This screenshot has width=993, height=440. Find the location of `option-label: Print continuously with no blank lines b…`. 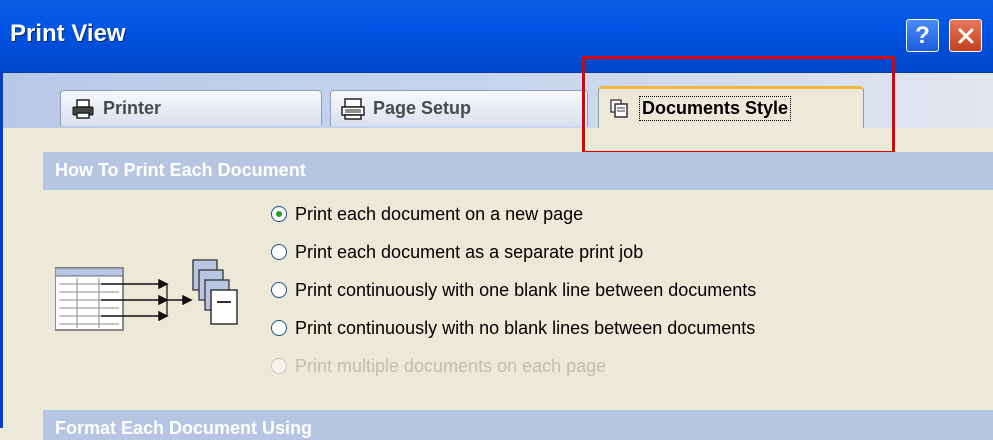

option-label: Print continuously with no blank lines b… is located at coordinates (525, 327).